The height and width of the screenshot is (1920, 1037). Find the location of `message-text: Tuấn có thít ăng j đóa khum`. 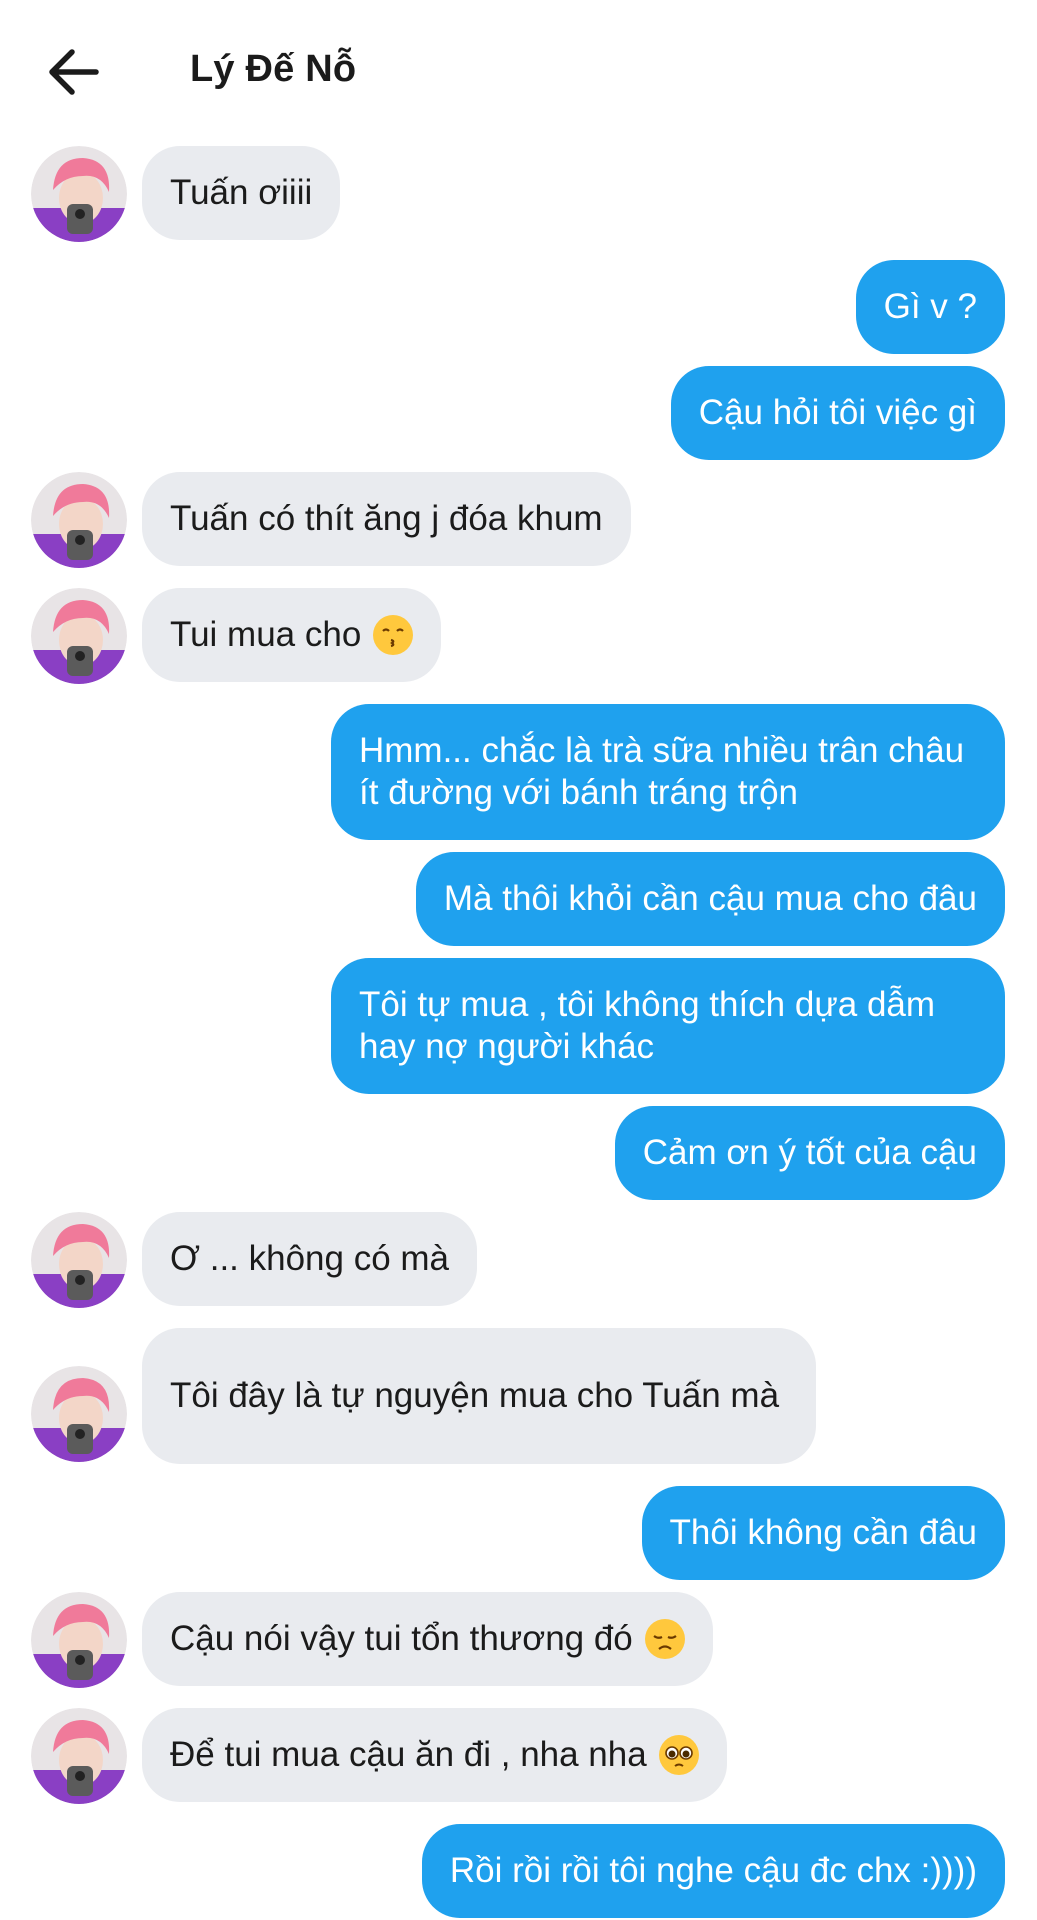

message-text: Tuấn có thít ăng j đóa khum is located at coordinates (386, 518).